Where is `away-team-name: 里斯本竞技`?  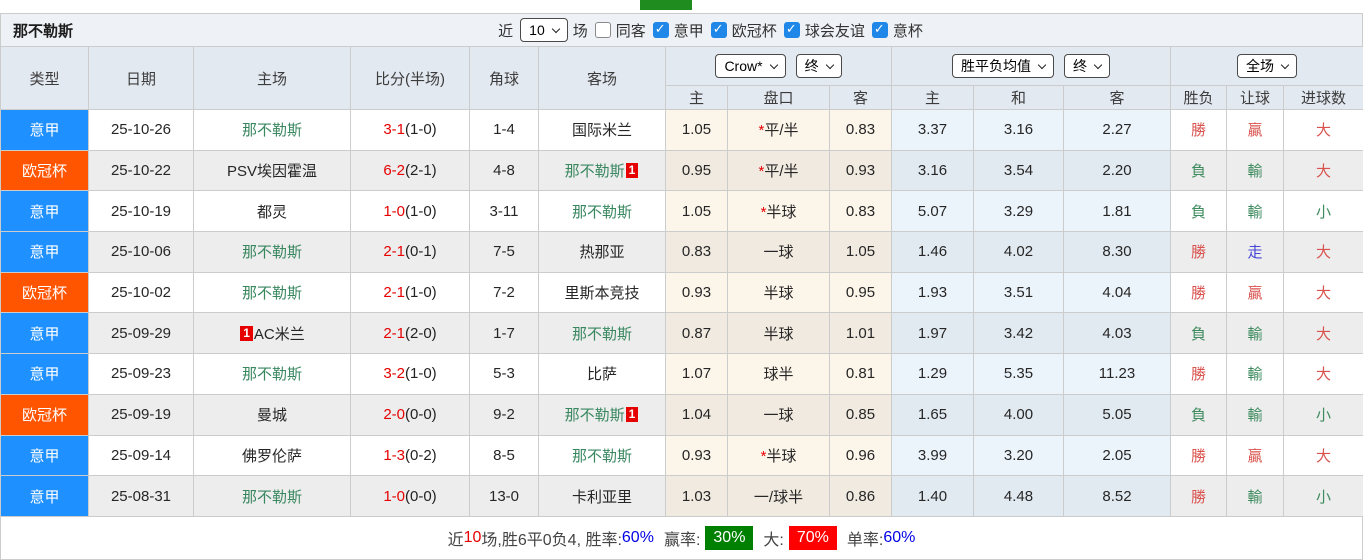
away-team-name: 里斯本竞技 is located at coordinates (601, 293).